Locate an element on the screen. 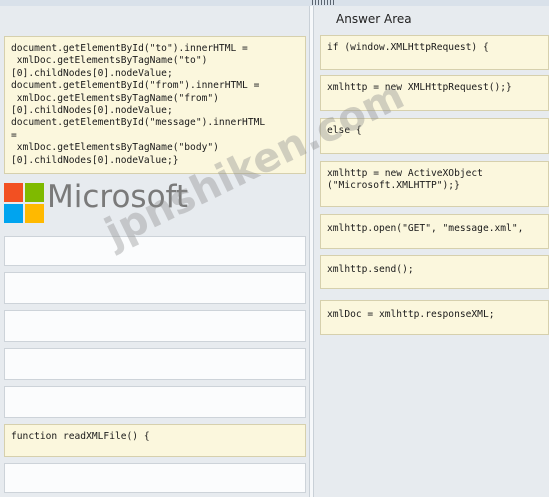 The width and height of the screenshot is (549, 497). answer-area-title: Answer Area is located at coordinates (374, 19).